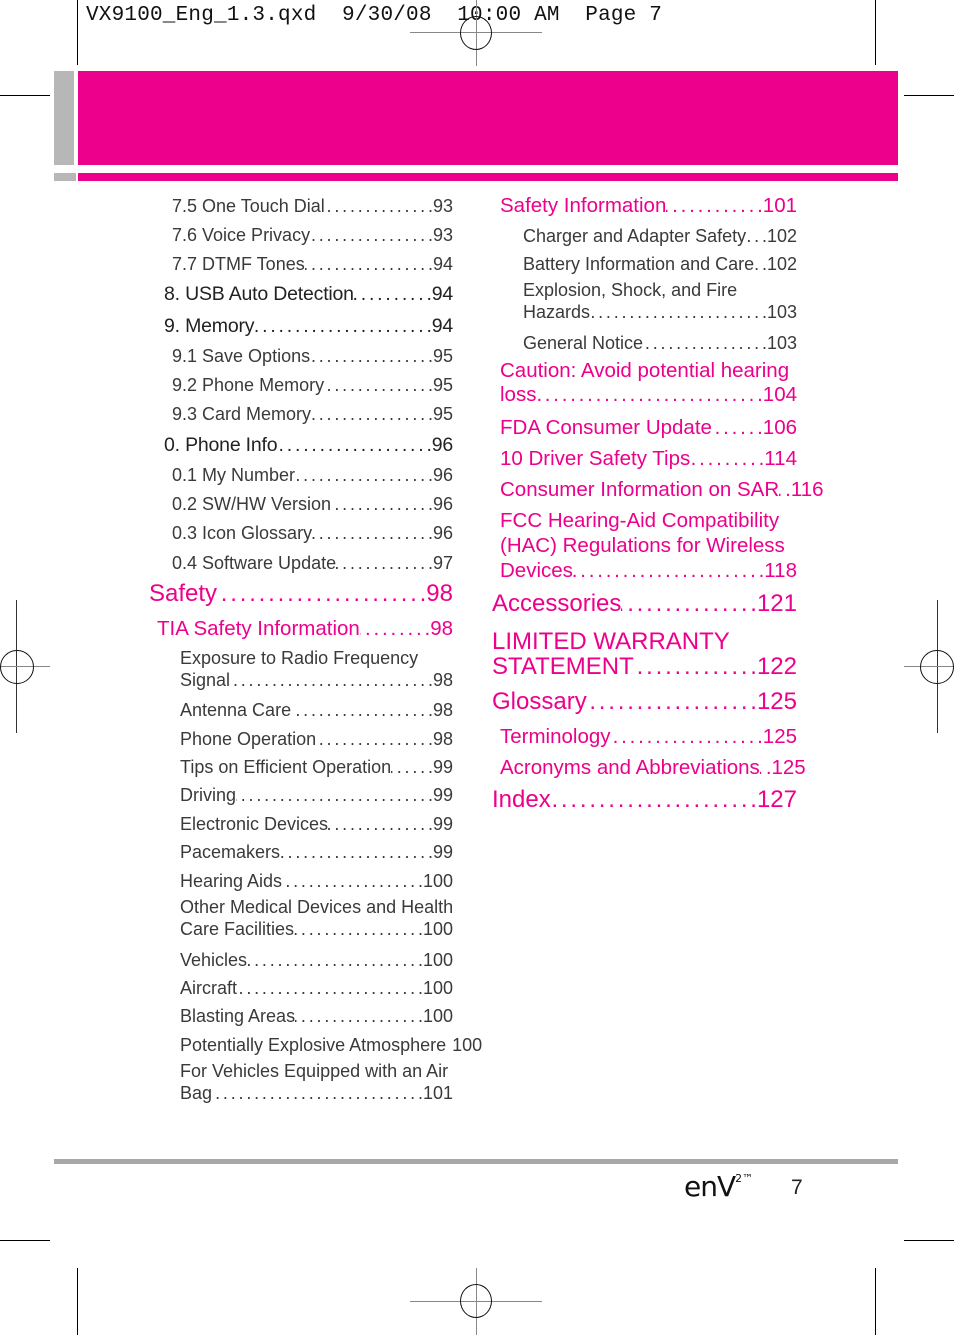 This screenshot has height=1335, width=954. I want to click on toc-entry-title: FDA Consumer Update, so click(606, 427).